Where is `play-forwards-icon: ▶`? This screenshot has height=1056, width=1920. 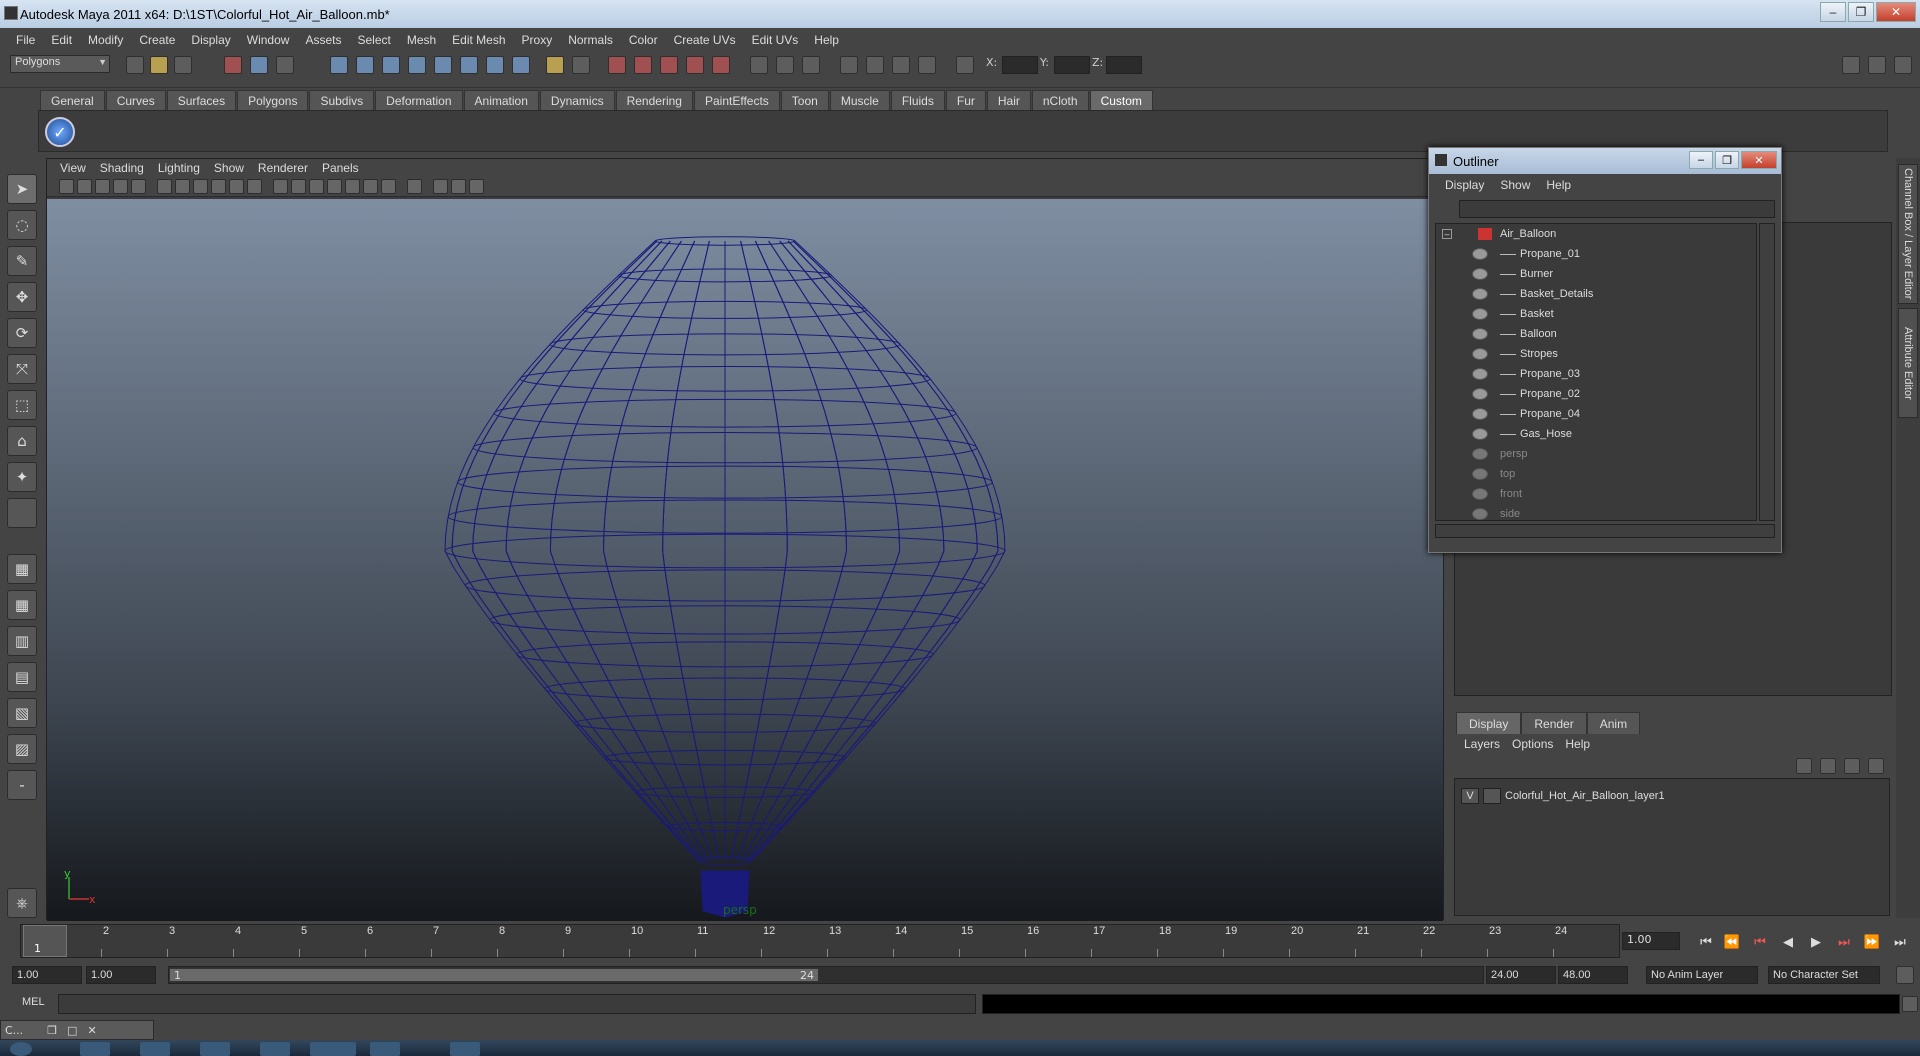
play-forwards-icon: ▶ is located at coordinates (1816, 942).